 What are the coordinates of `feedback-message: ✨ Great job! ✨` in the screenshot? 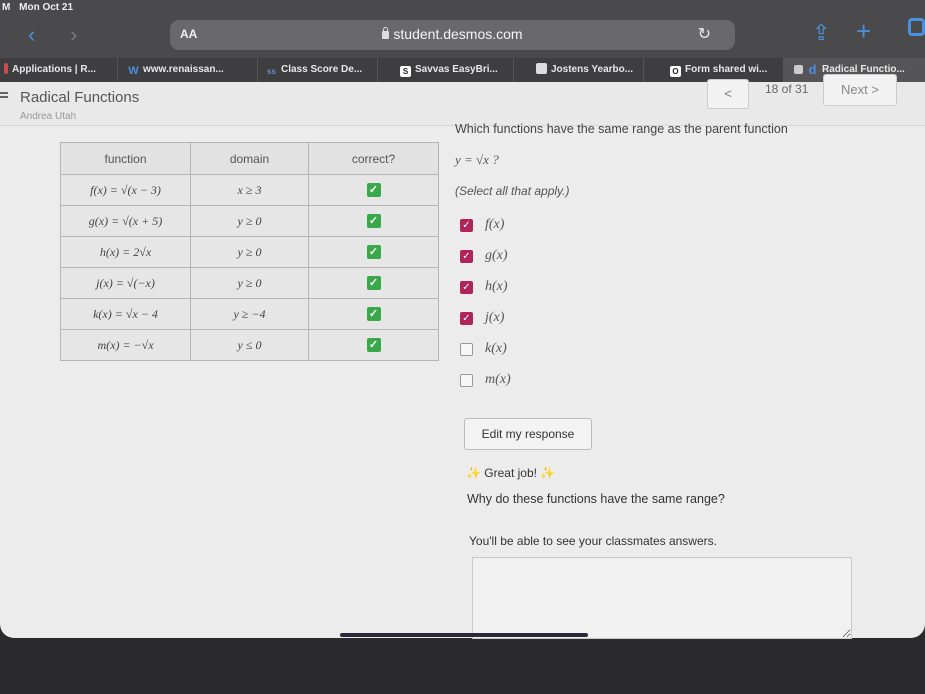 It's located at (510, 473).